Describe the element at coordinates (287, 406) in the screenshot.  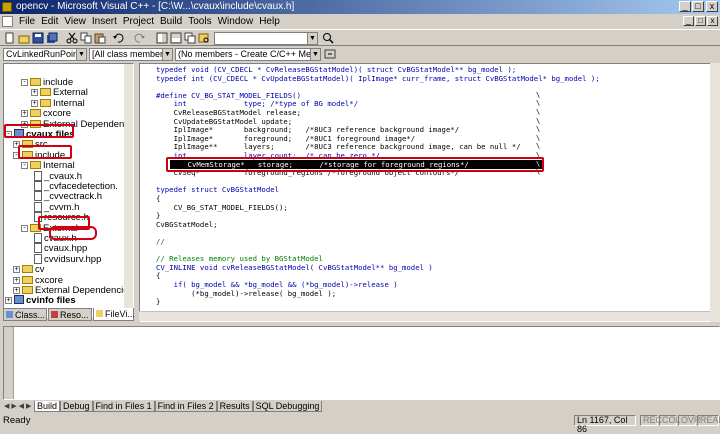
I see `output-tab: SQL Debugging` at that location.